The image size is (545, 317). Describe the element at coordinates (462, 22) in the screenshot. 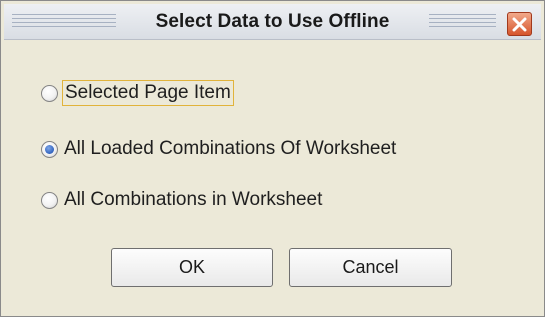

I see `title-grip-right` at that location.